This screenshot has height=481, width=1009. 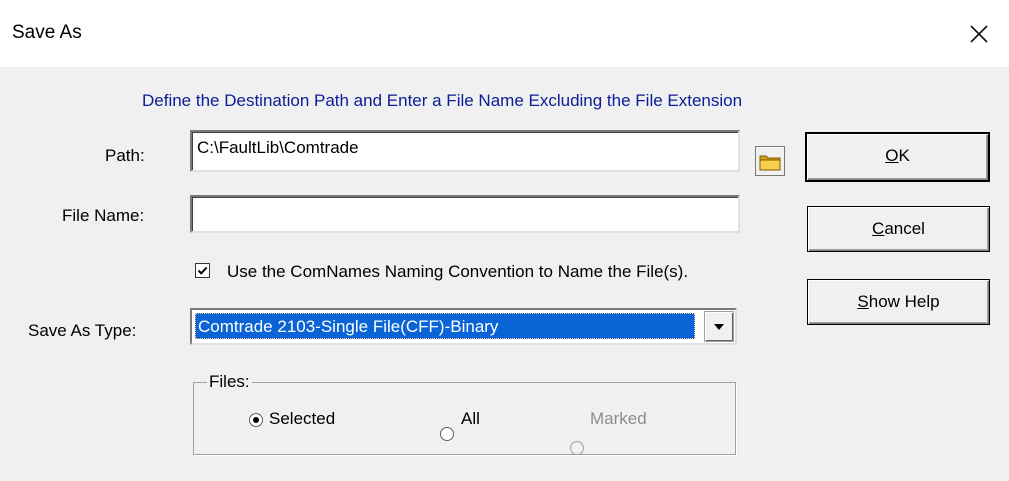 I want to click on show-help-button: Show Help, so click(x=898, y=302).